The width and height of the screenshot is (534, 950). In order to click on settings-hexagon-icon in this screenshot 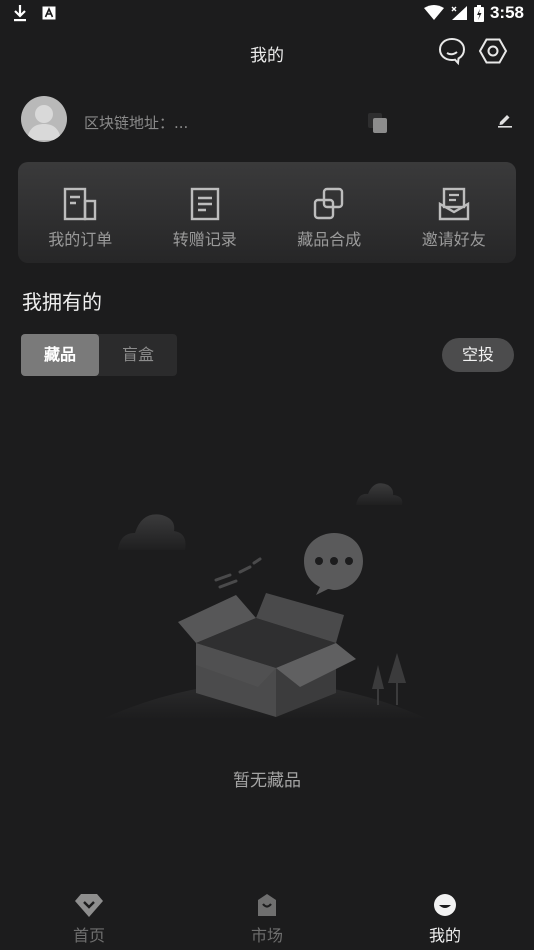, I will do `click(493, 51)`.